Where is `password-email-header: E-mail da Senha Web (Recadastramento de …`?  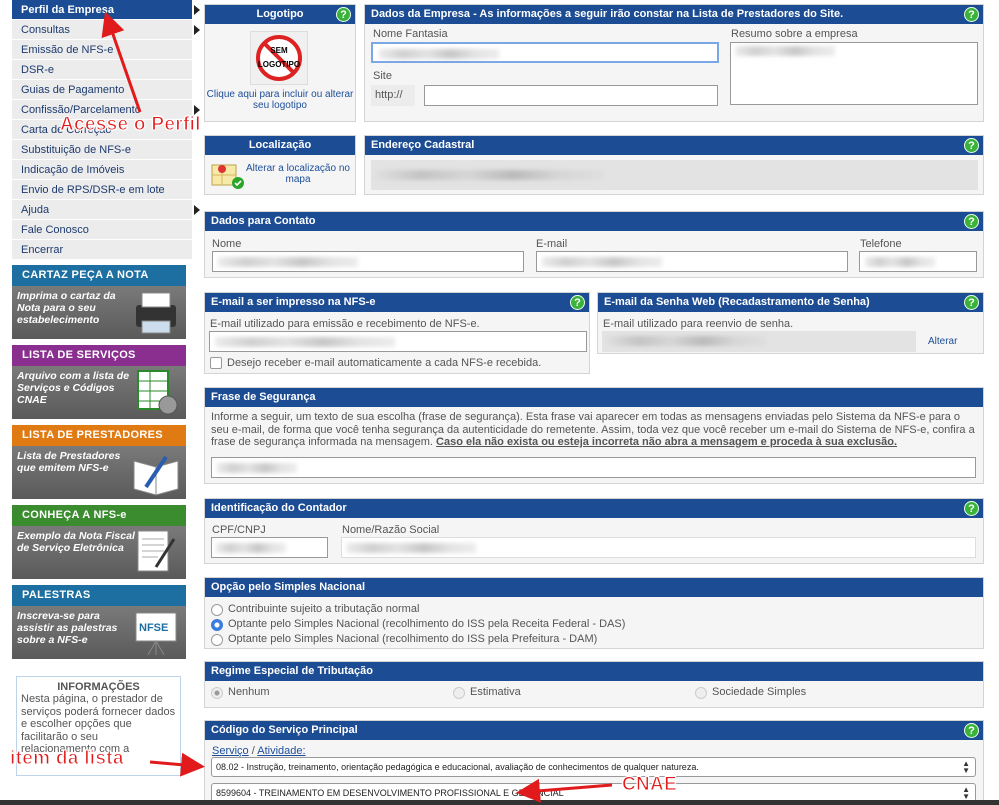 password-email-header: E-mail da Senha Web (Recadastramento de … is located at coordinates (790, 302).